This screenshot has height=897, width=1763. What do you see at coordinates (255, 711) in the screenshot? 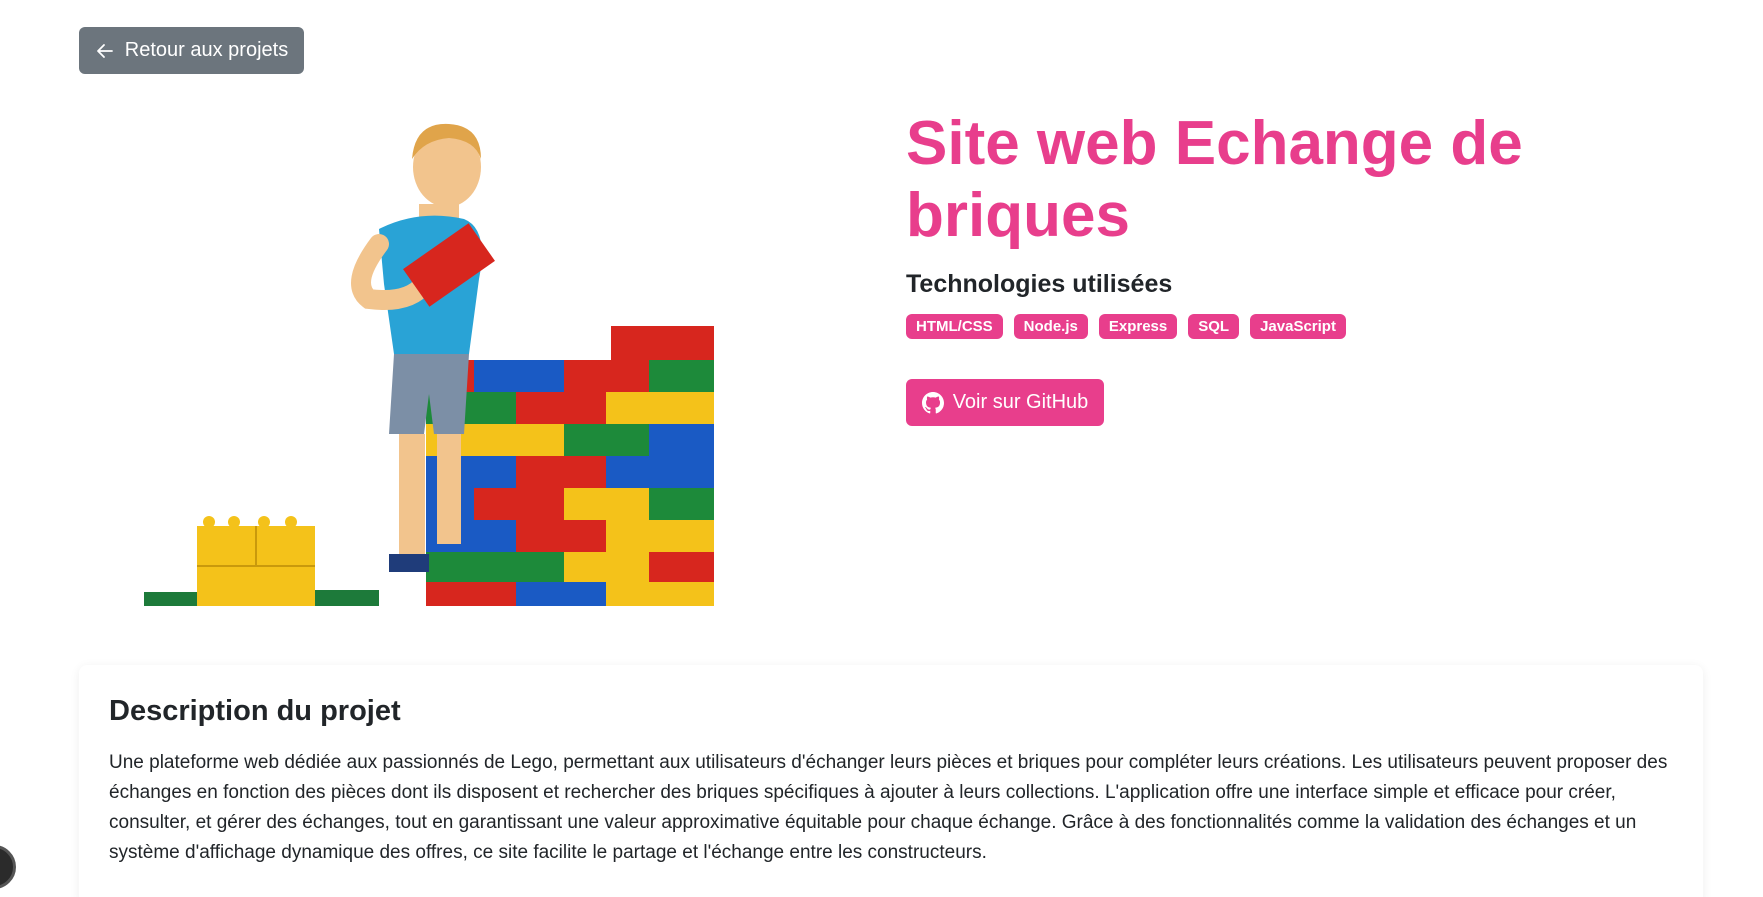
I see `description-heading: Description du projet` at bounding box center [255, 711].